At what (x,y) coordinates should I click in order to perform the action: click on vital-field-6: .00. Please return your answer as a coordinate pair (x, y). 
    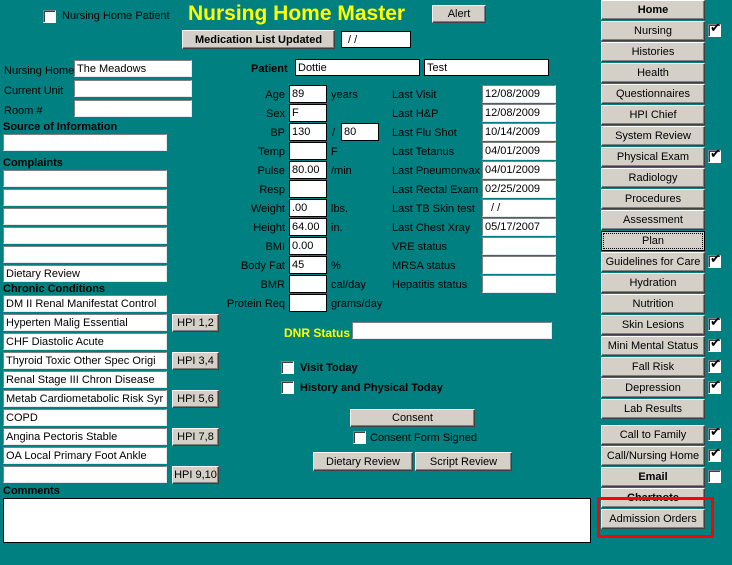
    Looking at the image, I should click on (308, 208).